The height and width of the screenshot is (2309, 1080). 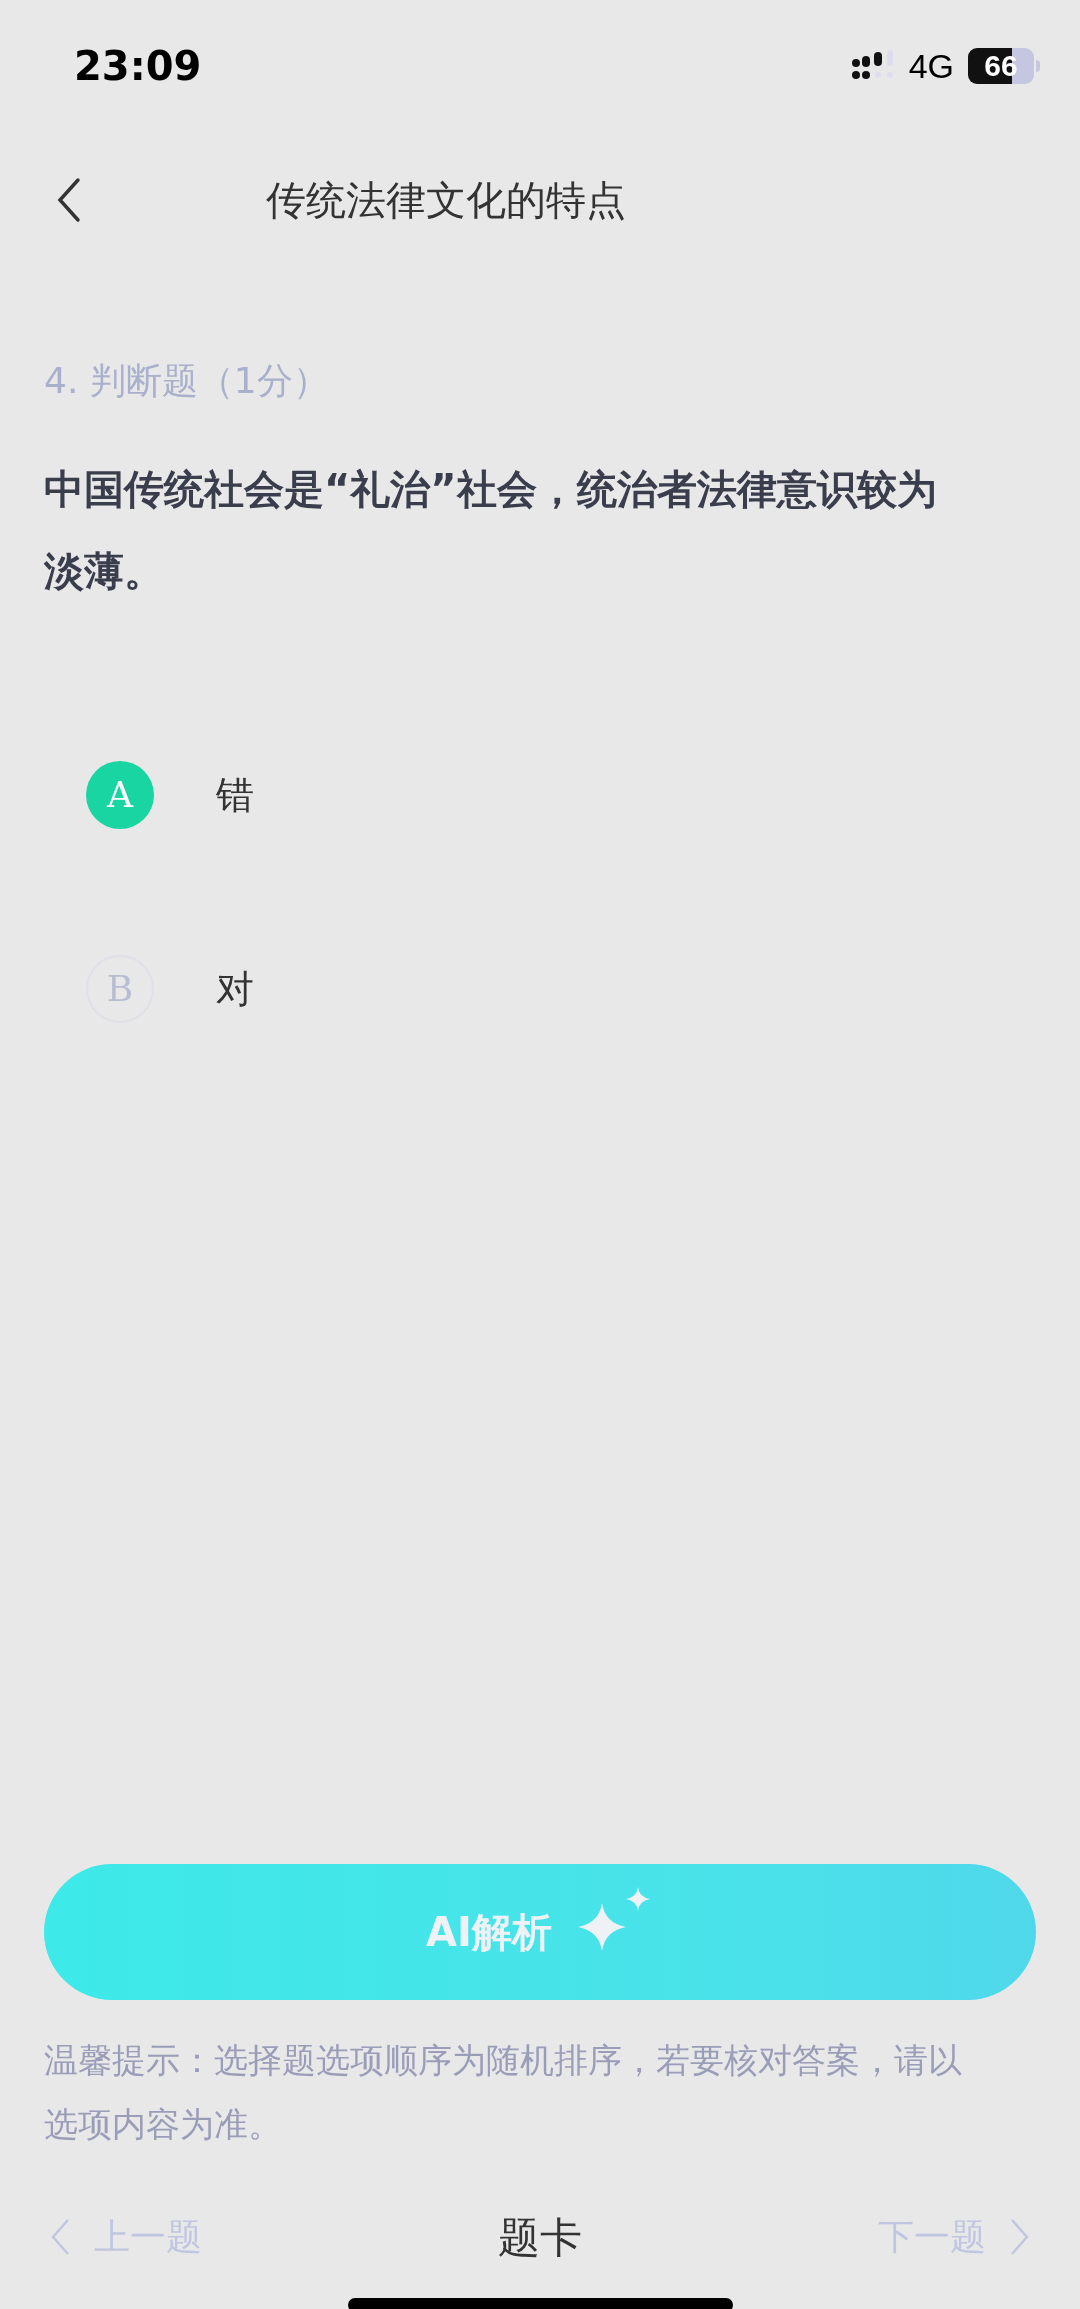 What do you see at coordinates (491, 530) in the screenshot?
I see `question-text: 中国传统社会是“礼治”社会，统治者法律意识较为淡薄。` at bounding box center [491, 530].